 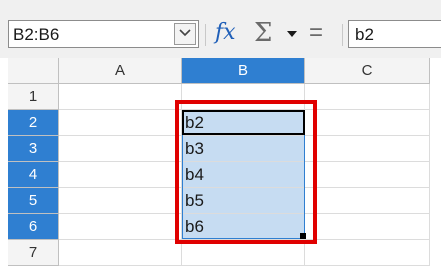 I want to click on function-wizard-icon: fx, so click(x=225, y=32).